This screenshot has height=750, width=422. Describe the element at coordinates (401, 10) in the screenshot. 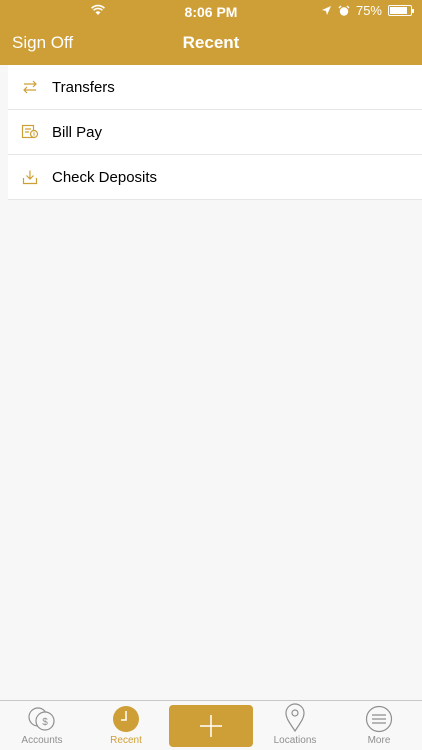

I see `battery-icon` at that location.